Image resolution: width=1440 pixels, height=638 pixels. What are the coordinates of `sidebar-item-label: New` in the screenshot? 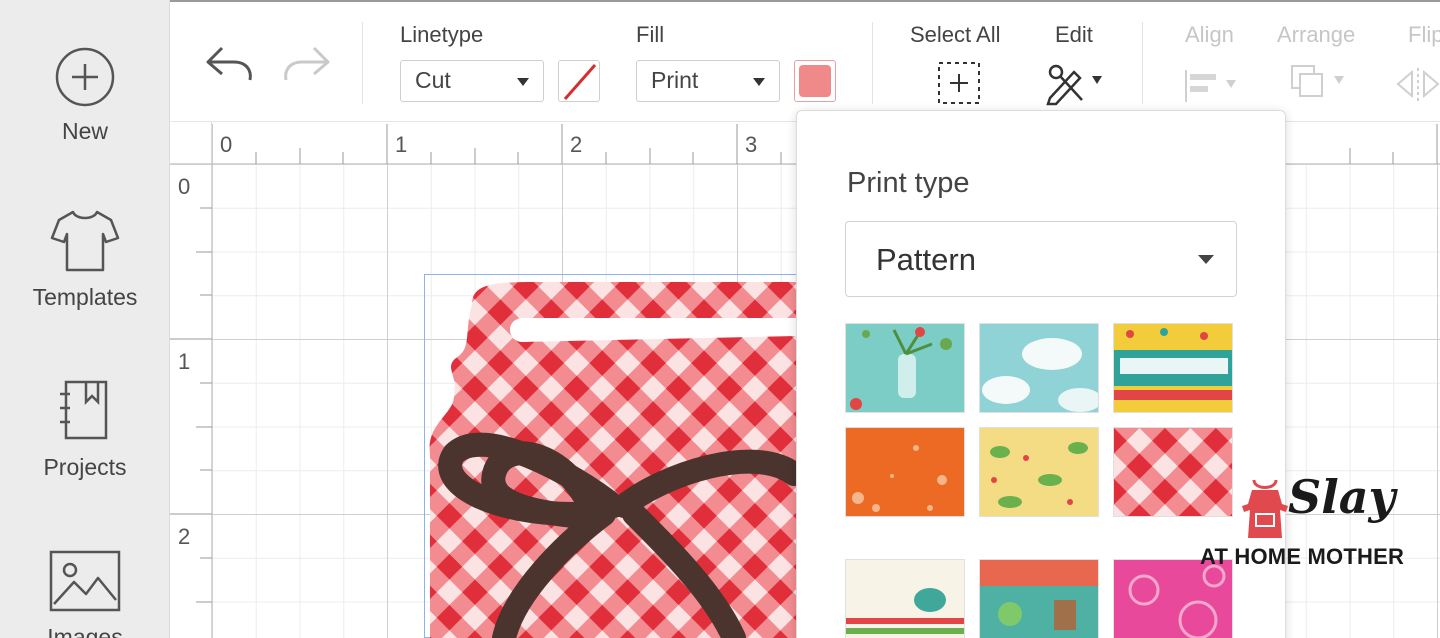 It's located at (84, 131).